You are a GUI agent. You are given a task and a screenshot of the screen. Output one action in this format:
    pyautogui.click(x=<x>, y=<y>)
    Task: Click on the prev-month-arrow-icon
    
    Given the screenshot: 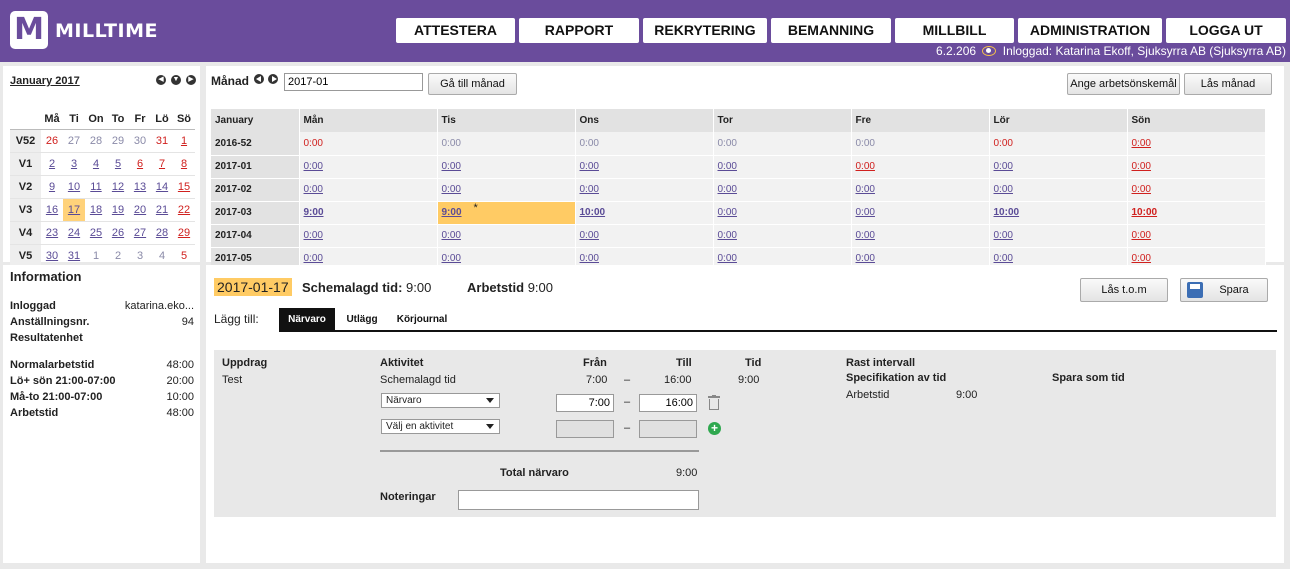 What is the action you would take?
    pyautogui.click(x=259, y=79)
    